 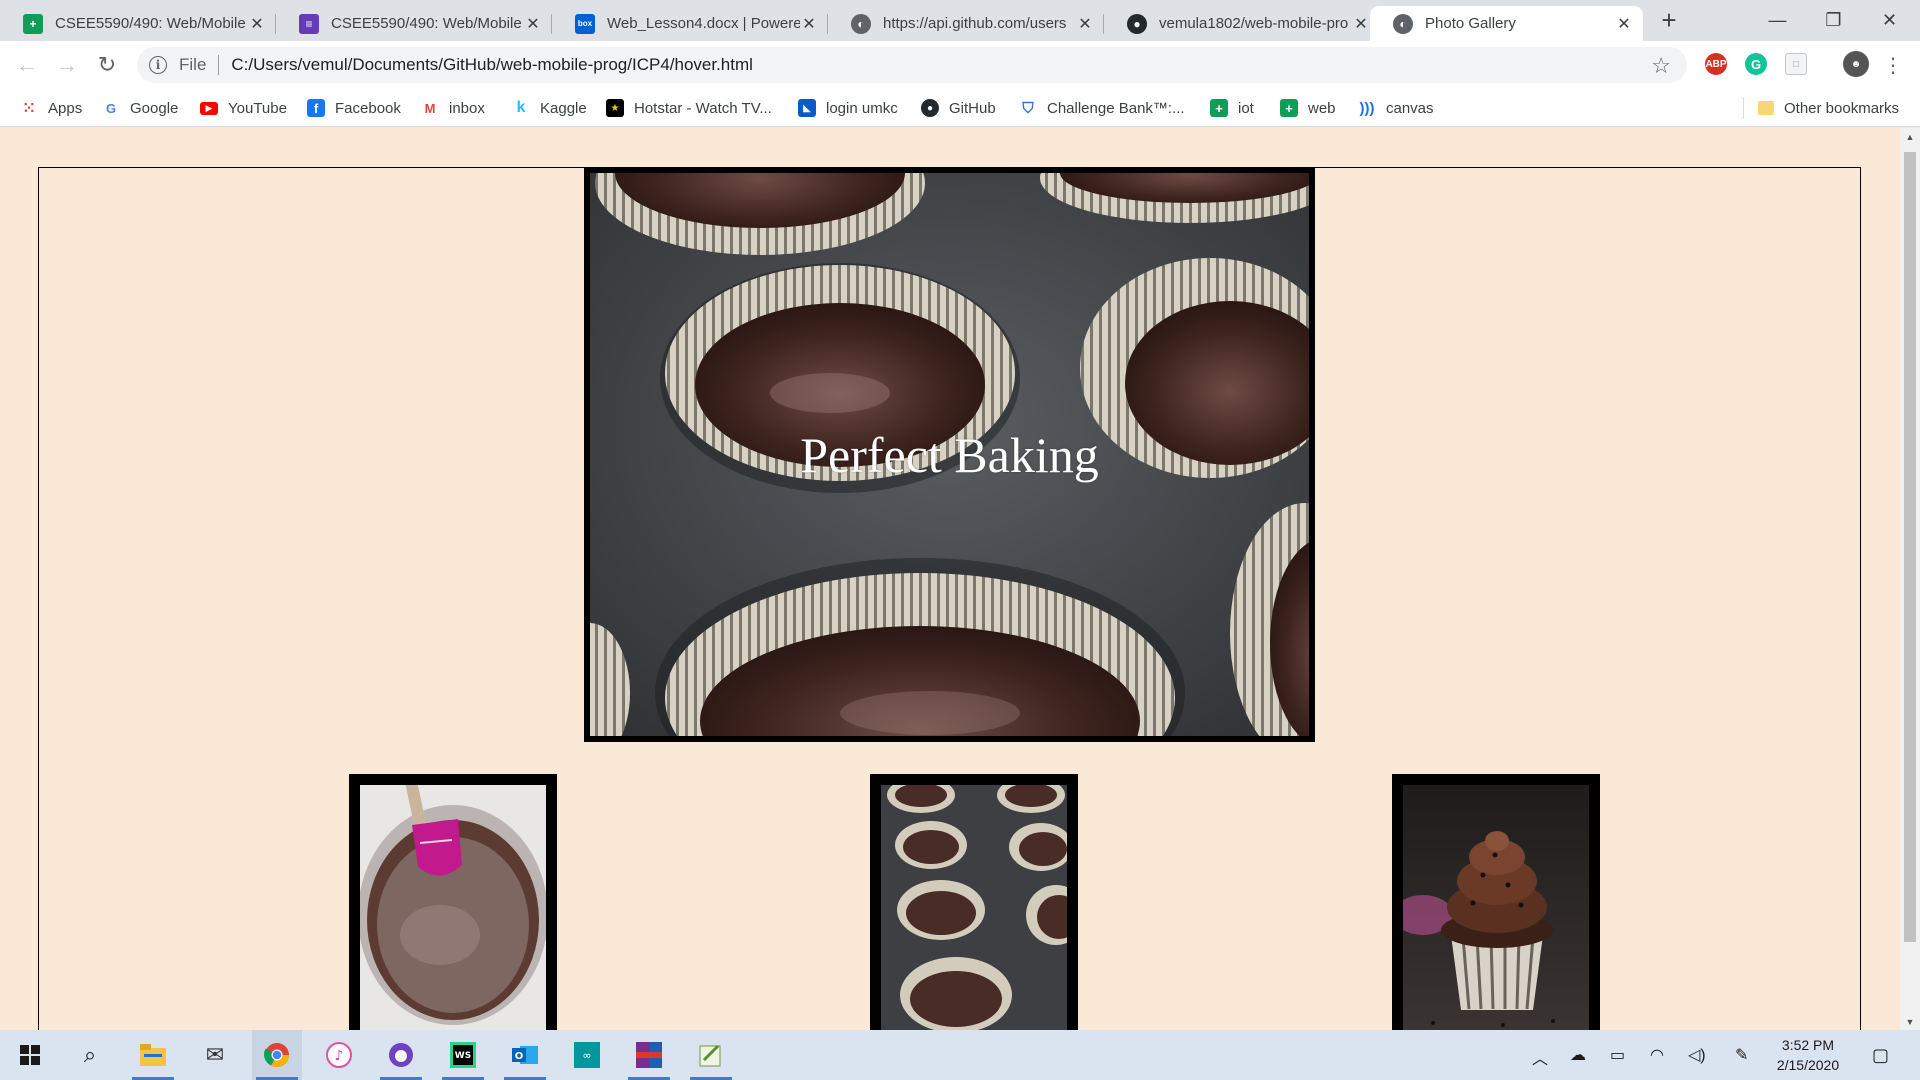 I want to click on adblock-plus-icon: ABP, so click(x=1716, y=64).